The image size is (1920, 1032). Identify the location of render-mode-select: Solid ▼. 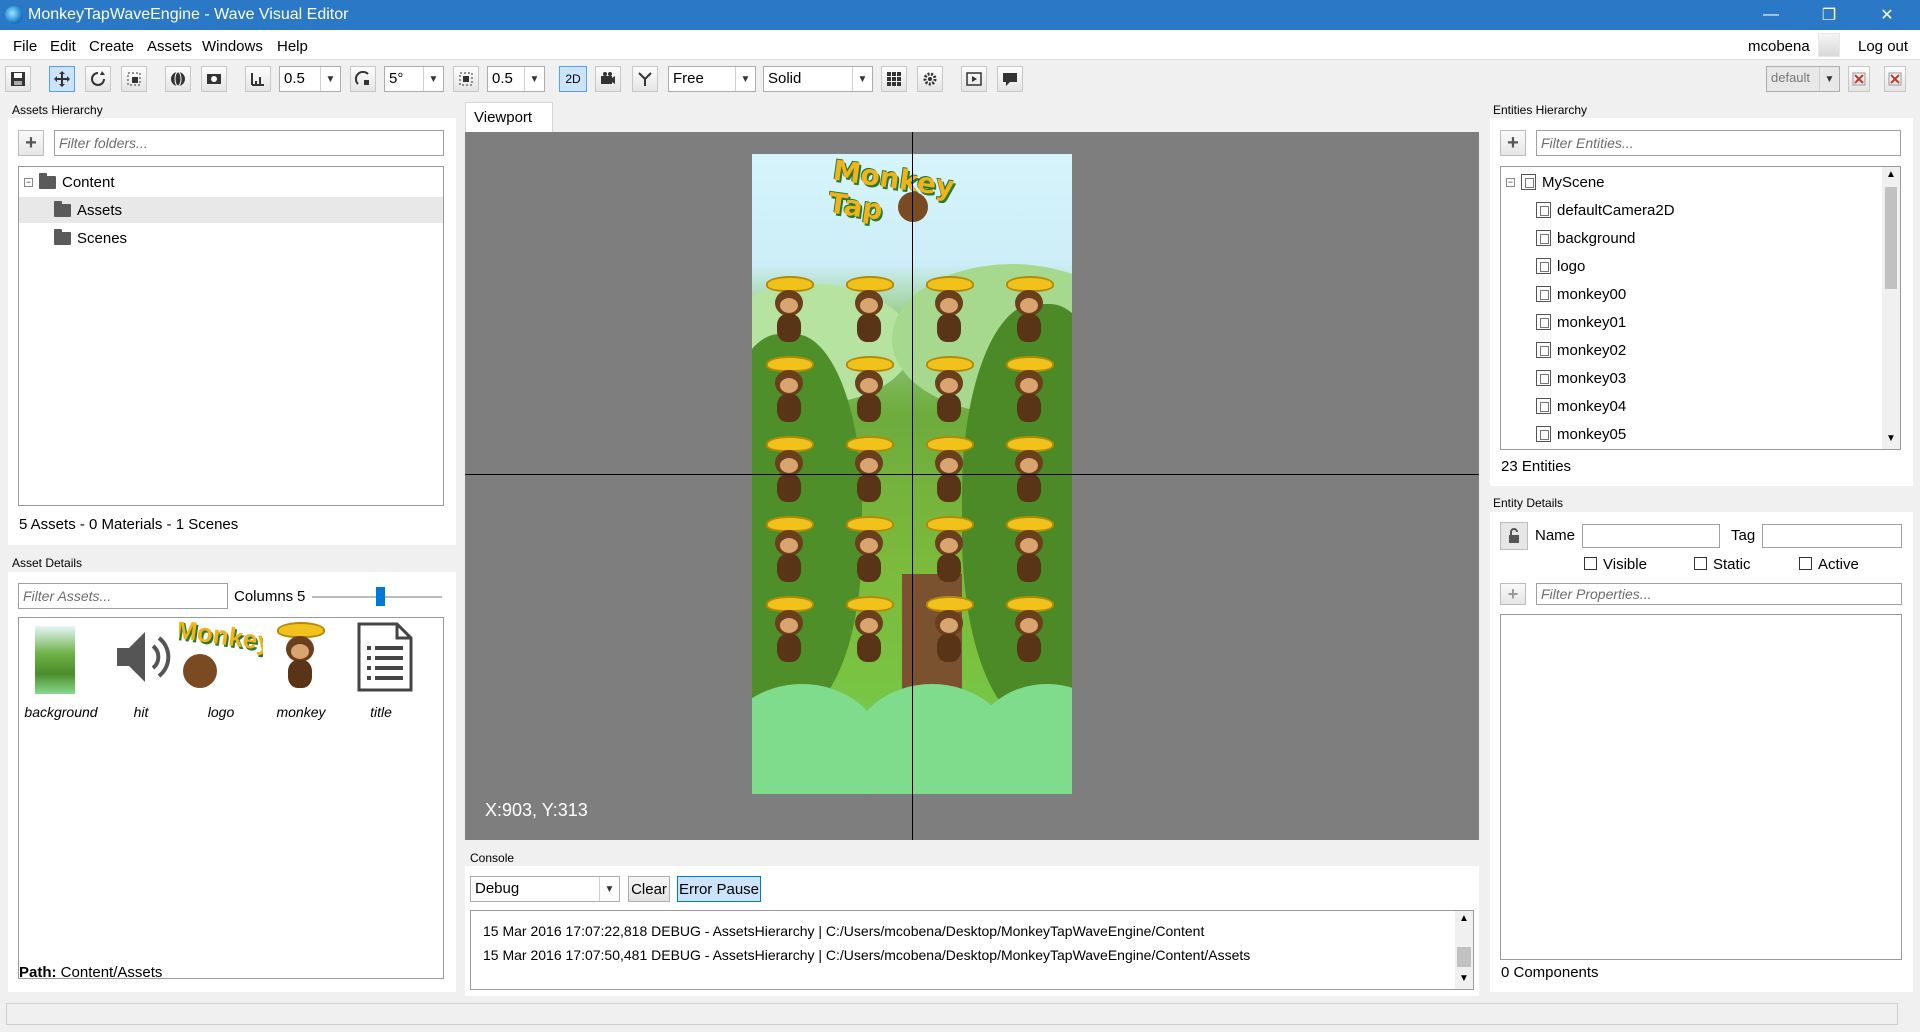
(818, 79).